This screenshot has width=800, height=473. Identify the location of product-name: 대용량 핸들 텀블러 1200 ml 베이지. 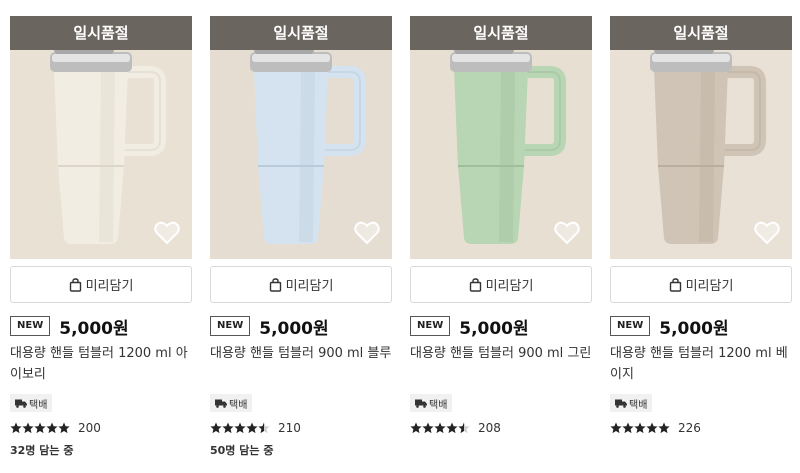
(701, 364).